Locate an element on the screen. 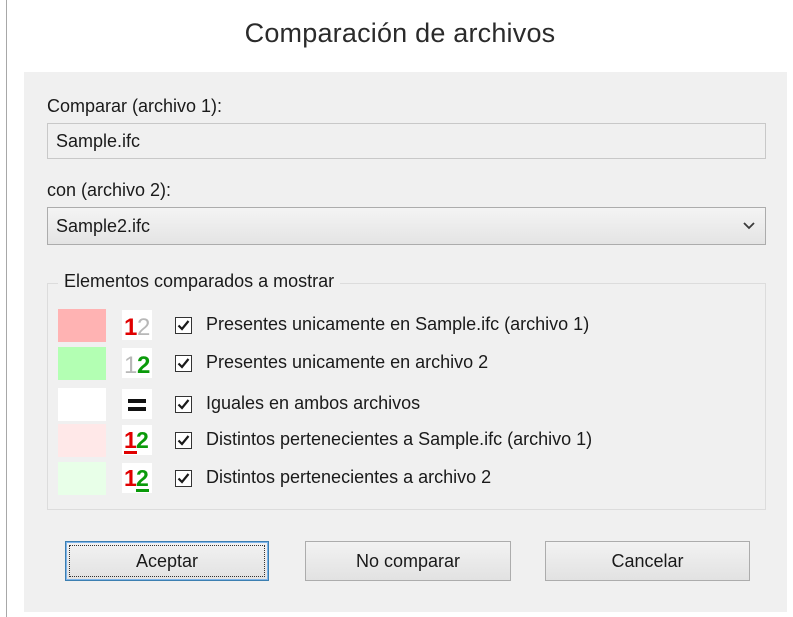 The width and height of the screenshot is (793, 617). window-border is located at coordinates (6, 308).